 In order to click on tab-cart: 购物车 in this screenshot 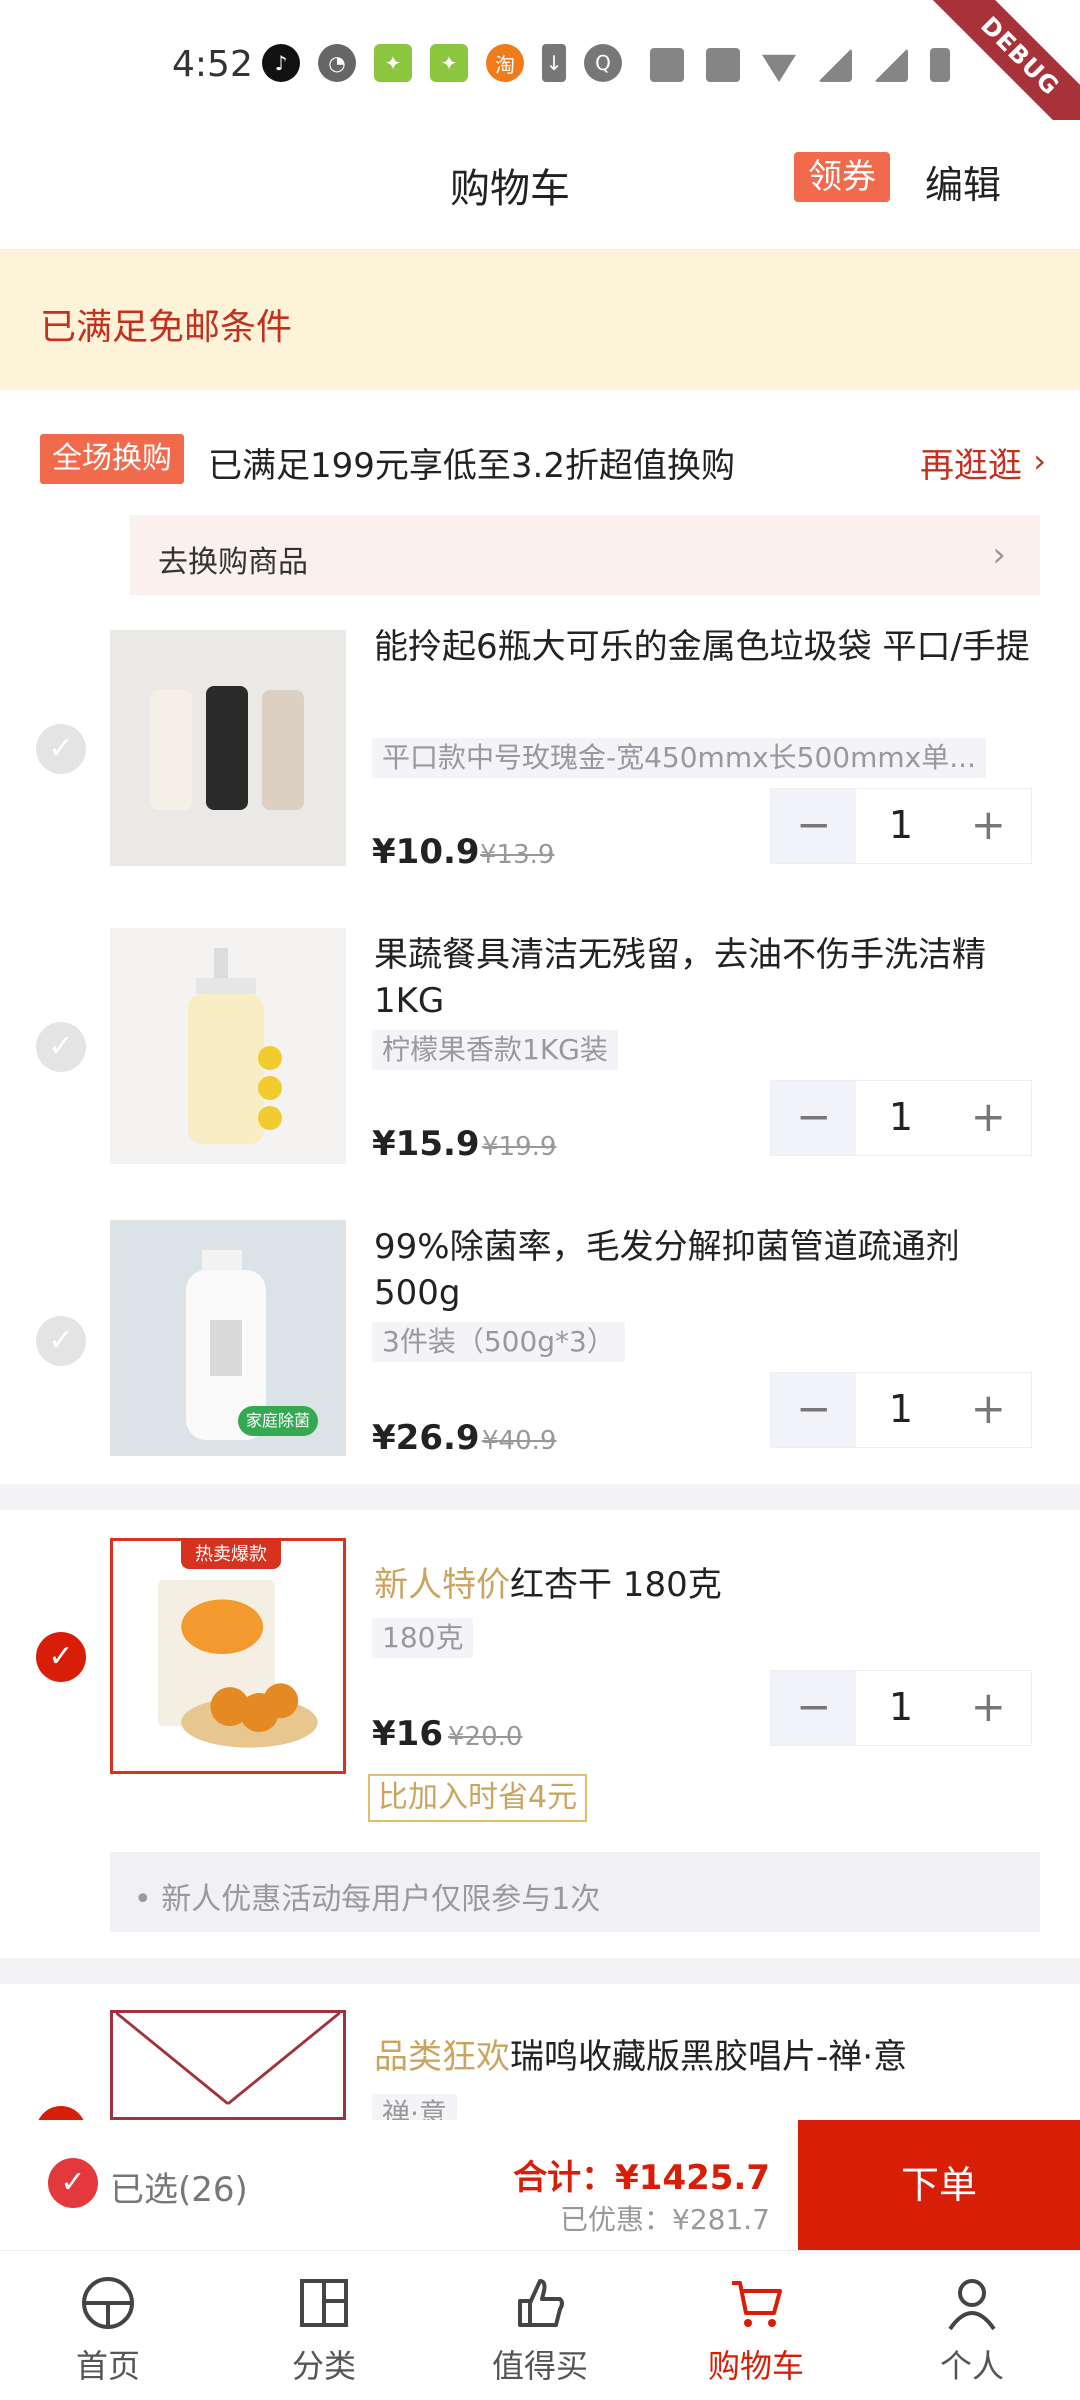, I will do `click(756, 2325)`.